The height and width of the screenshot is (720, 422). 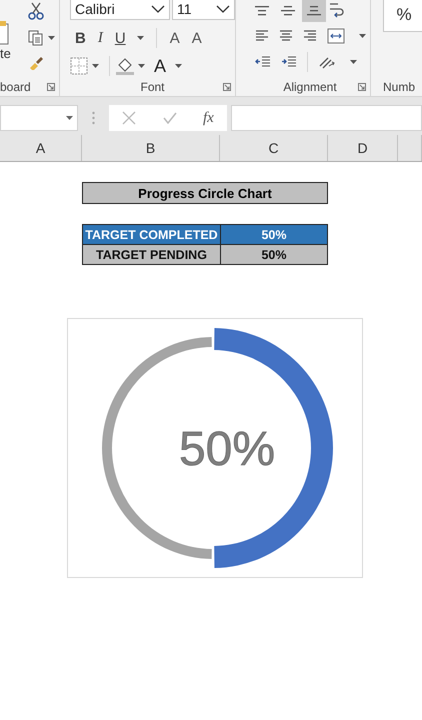 What do you see at coordinates (80, 38) in the screenshot?
I see `bold-button: B` at bounding box center [80, 38].